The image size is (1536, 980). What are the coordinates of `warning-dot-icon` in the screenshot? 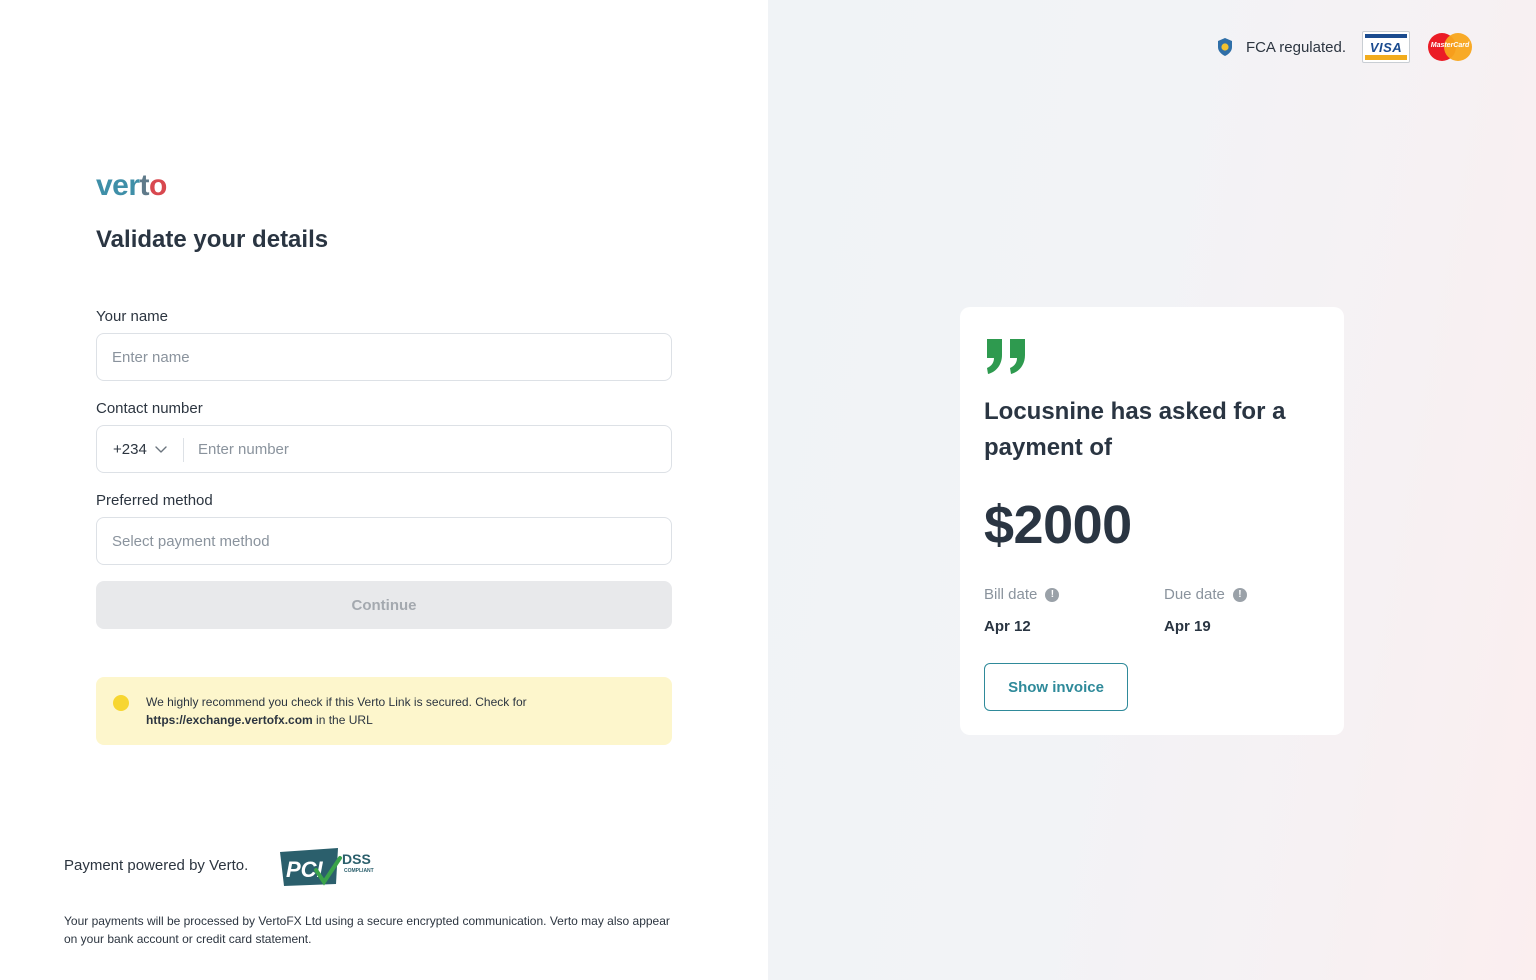 It's located at (121, 703).